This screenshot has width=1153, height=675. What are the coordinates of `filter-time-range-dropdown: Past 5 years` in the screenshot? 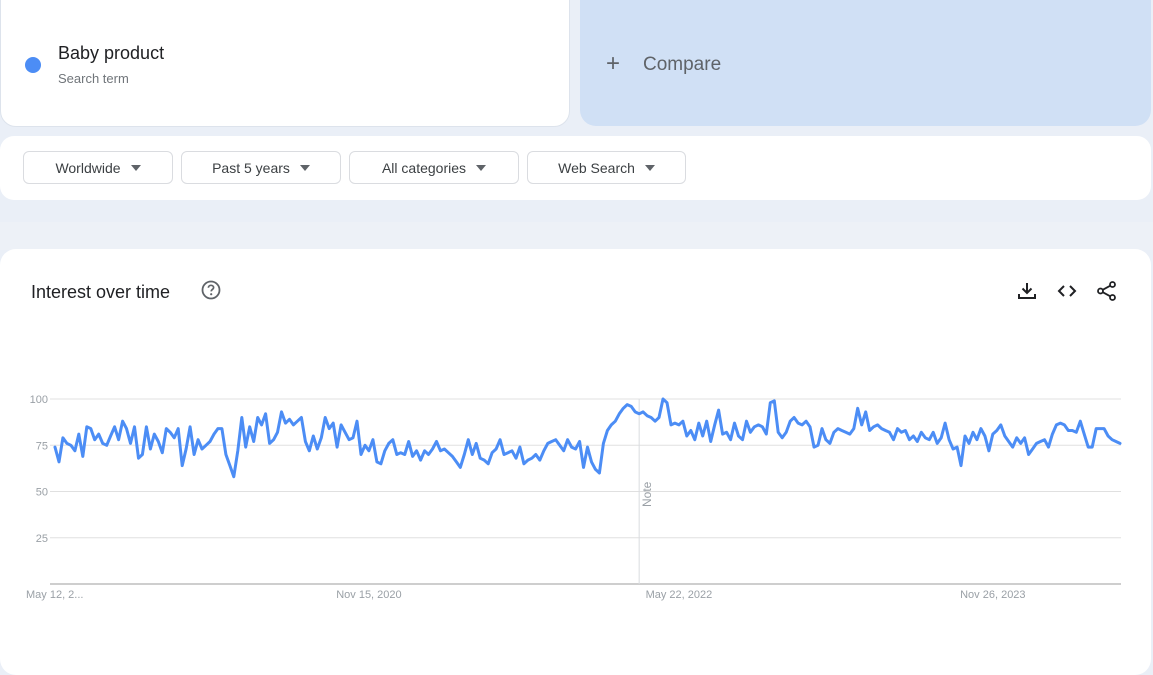 It's located at (261, 167).